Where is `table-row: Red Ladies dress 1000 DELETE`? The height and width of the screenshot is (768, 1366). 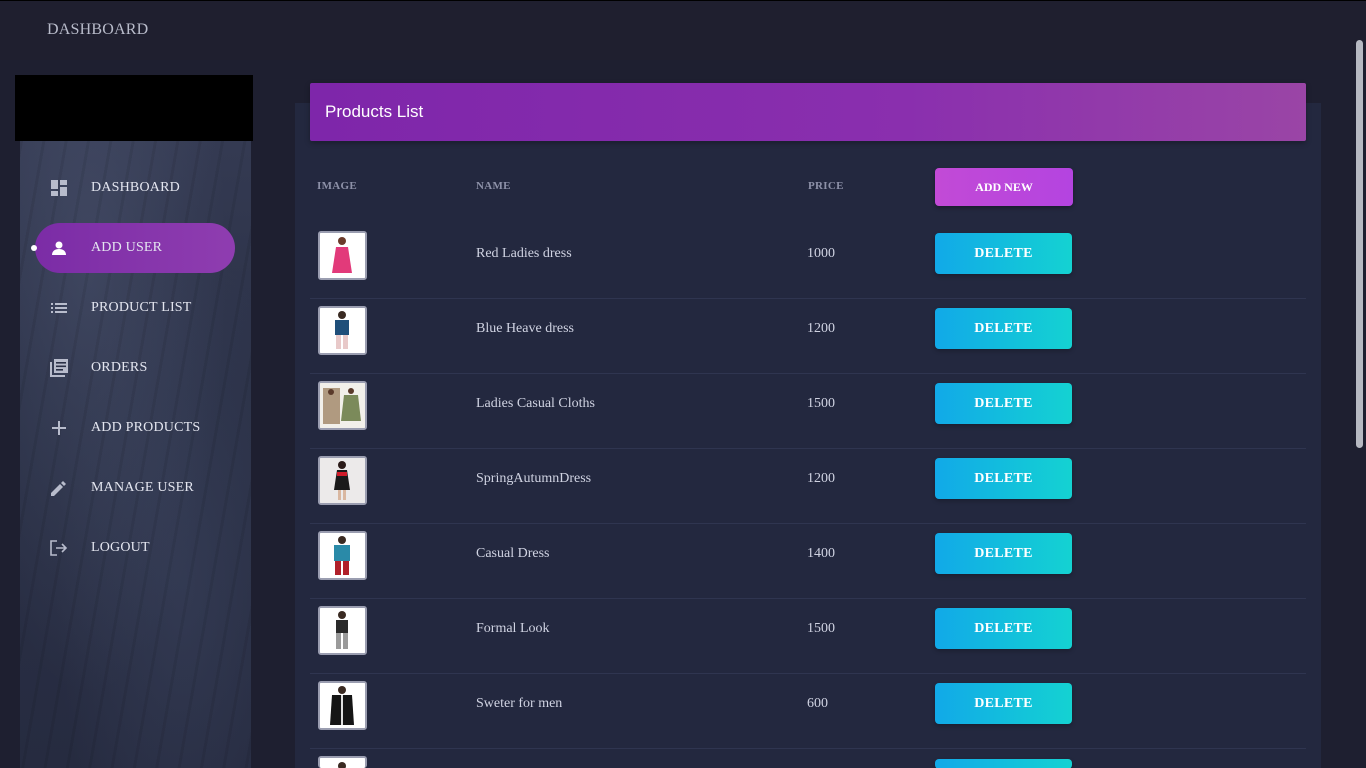 table-row: Red Ladies dress 1000 DELETE is located at coordinates (808, 261).